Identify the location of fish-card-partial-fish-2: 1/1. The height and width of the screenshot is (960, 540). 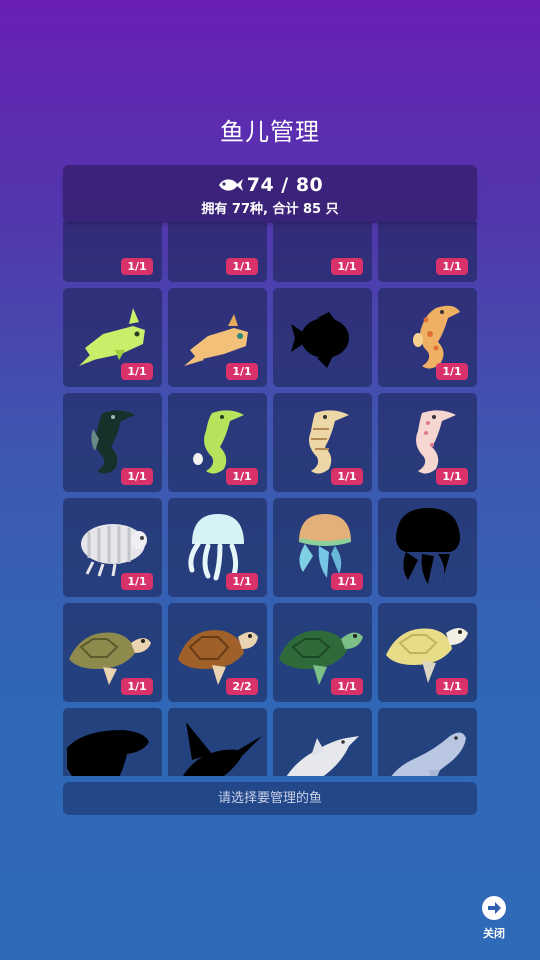
(217, 252).